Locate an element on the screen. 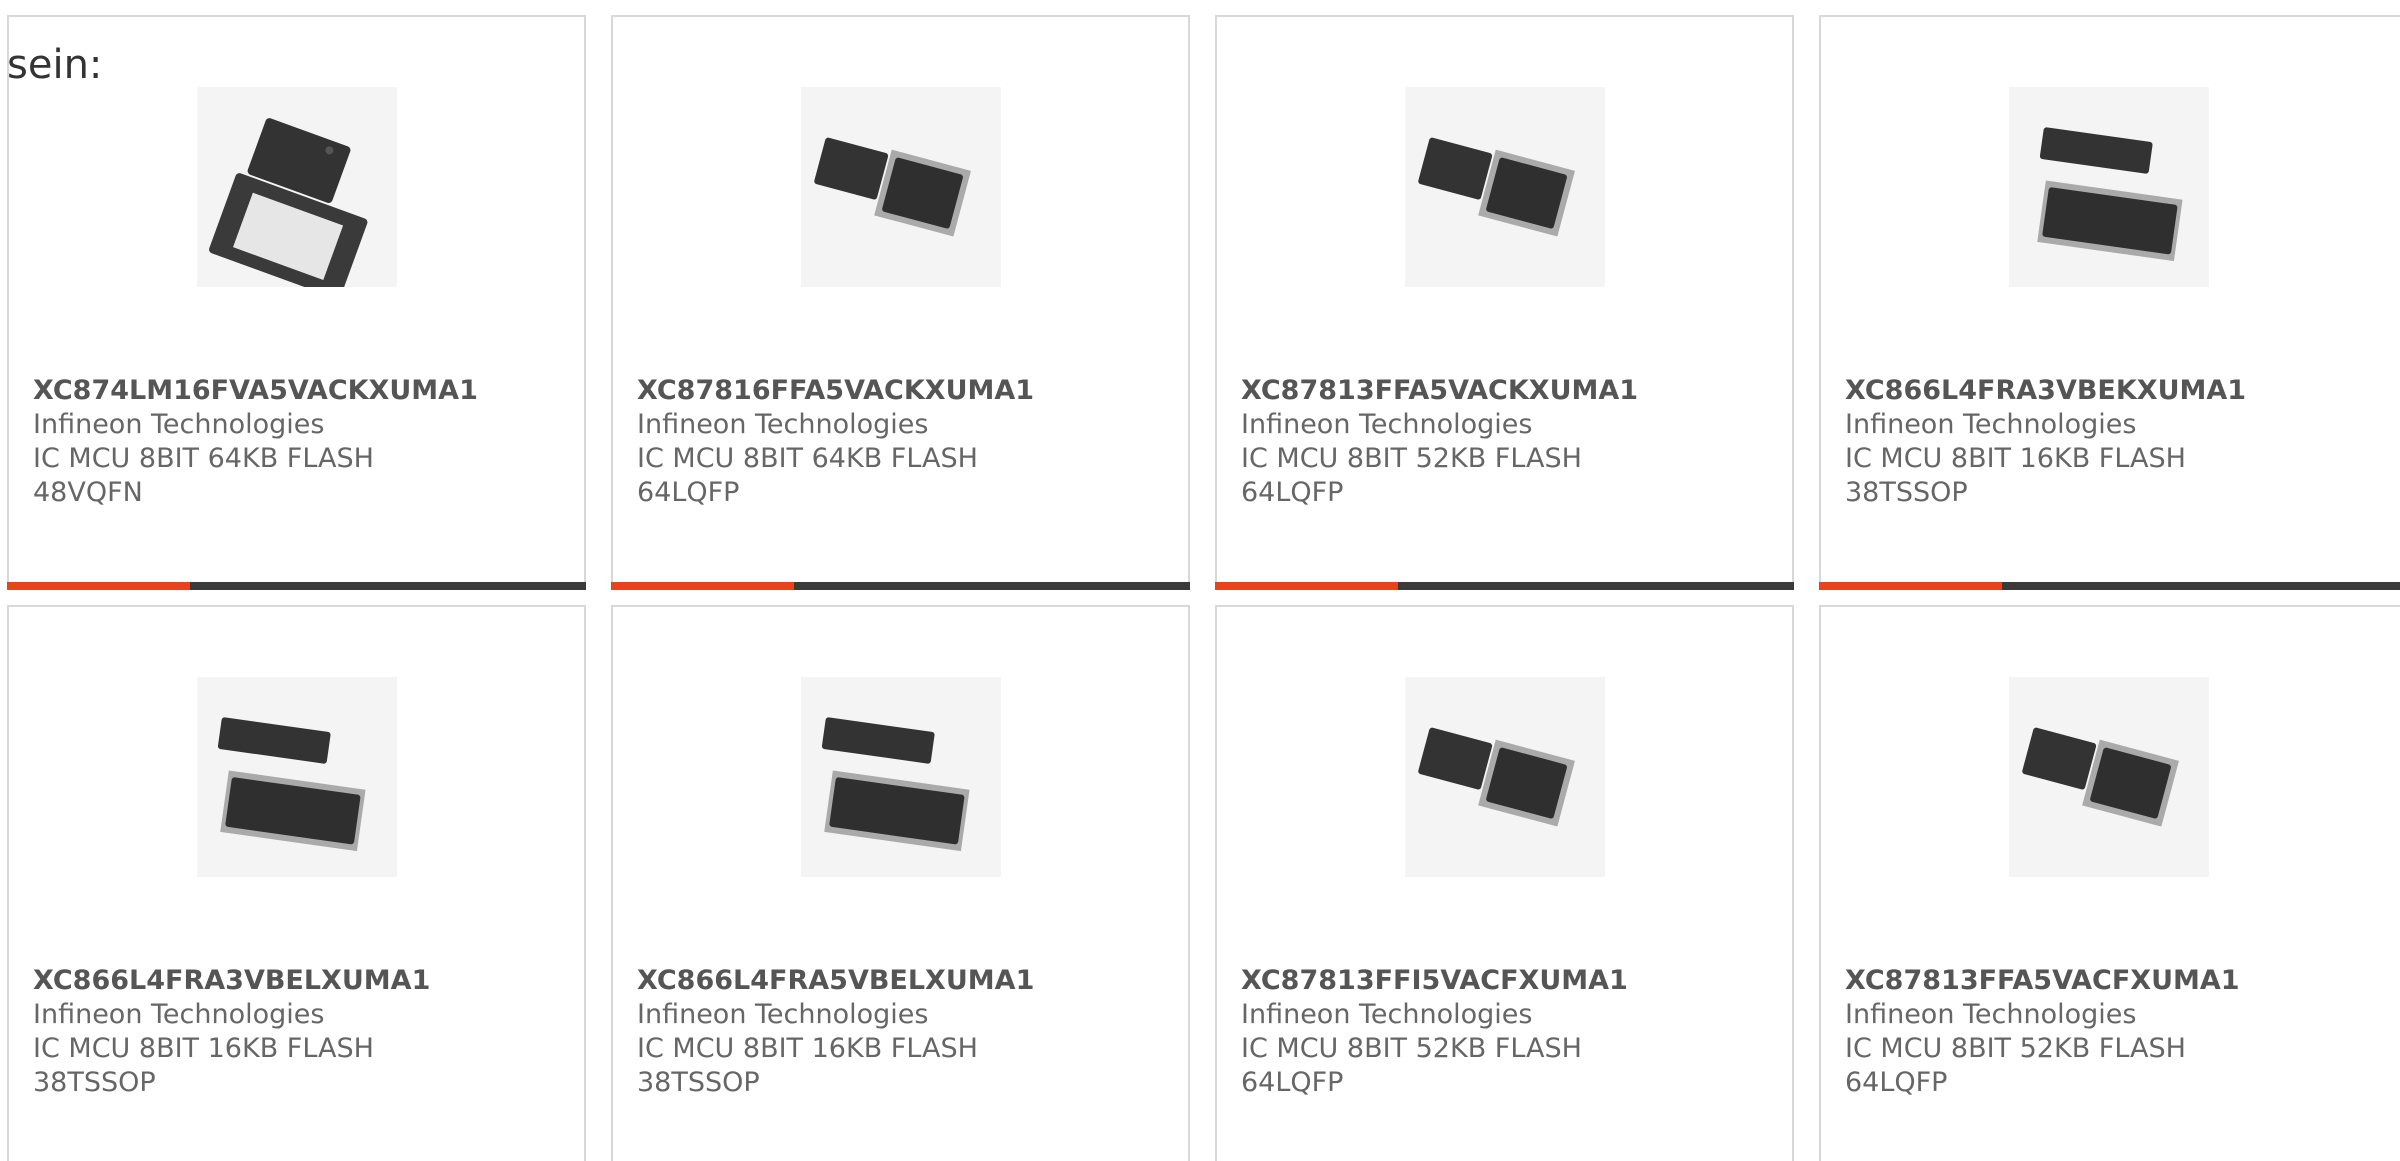 Image resolution: width=2400 pixels, height=1161 pixels. part-number: XC87813FFA5VACKXUMA1 is located at coordinates (1439, 390).